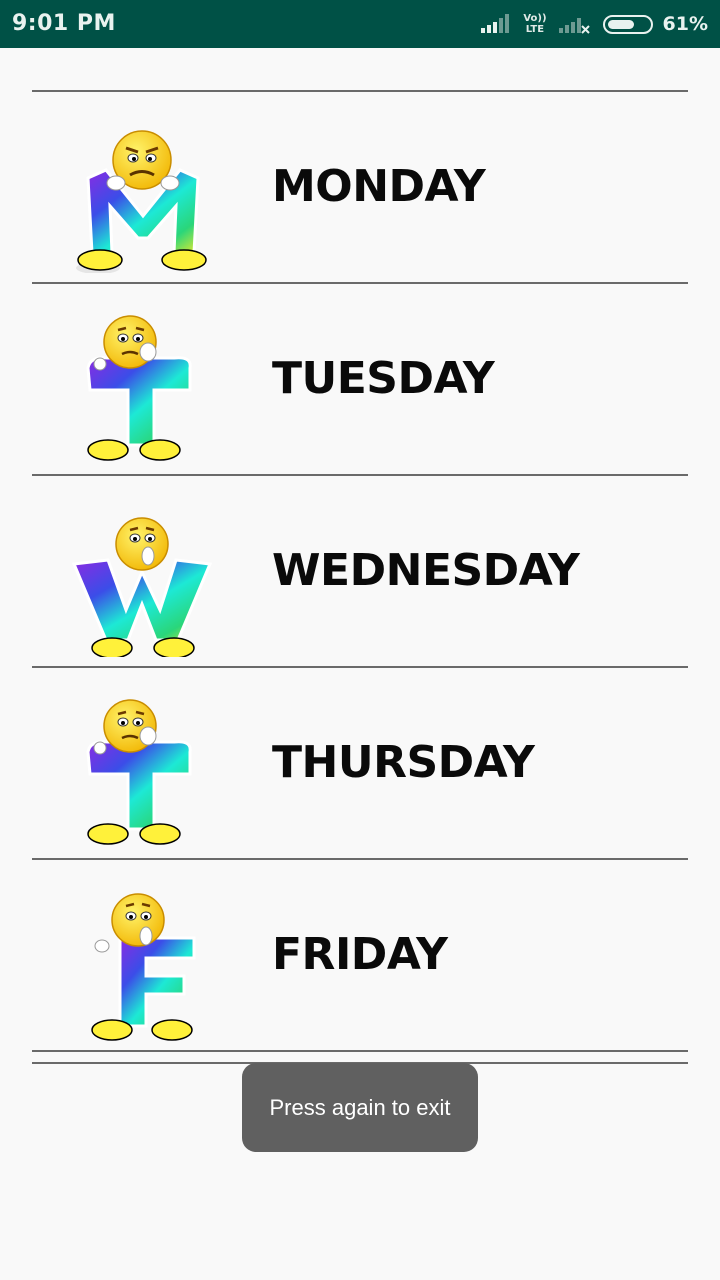 Image resolution: width=720 pixels, height=1280 pixels. Describe the element at coordinates (403, 762) in the screenshot. I see `day-label: THURSDAY` at that location.